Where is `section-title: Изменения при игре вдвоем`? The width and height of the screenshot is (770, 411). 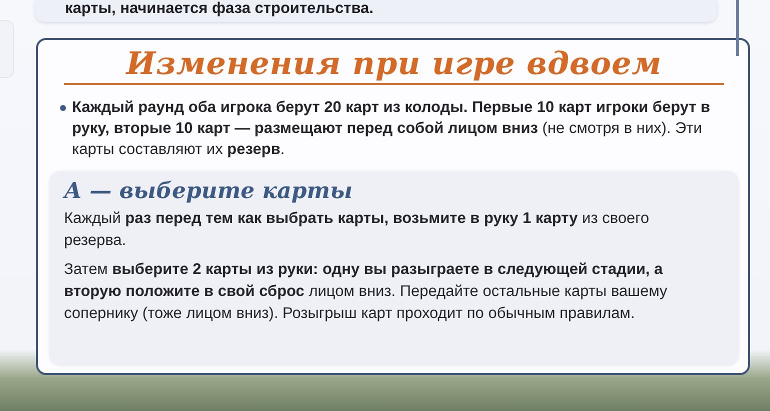
section-title: Изменения при игре вдвоем is located at coordinates (394, 65).